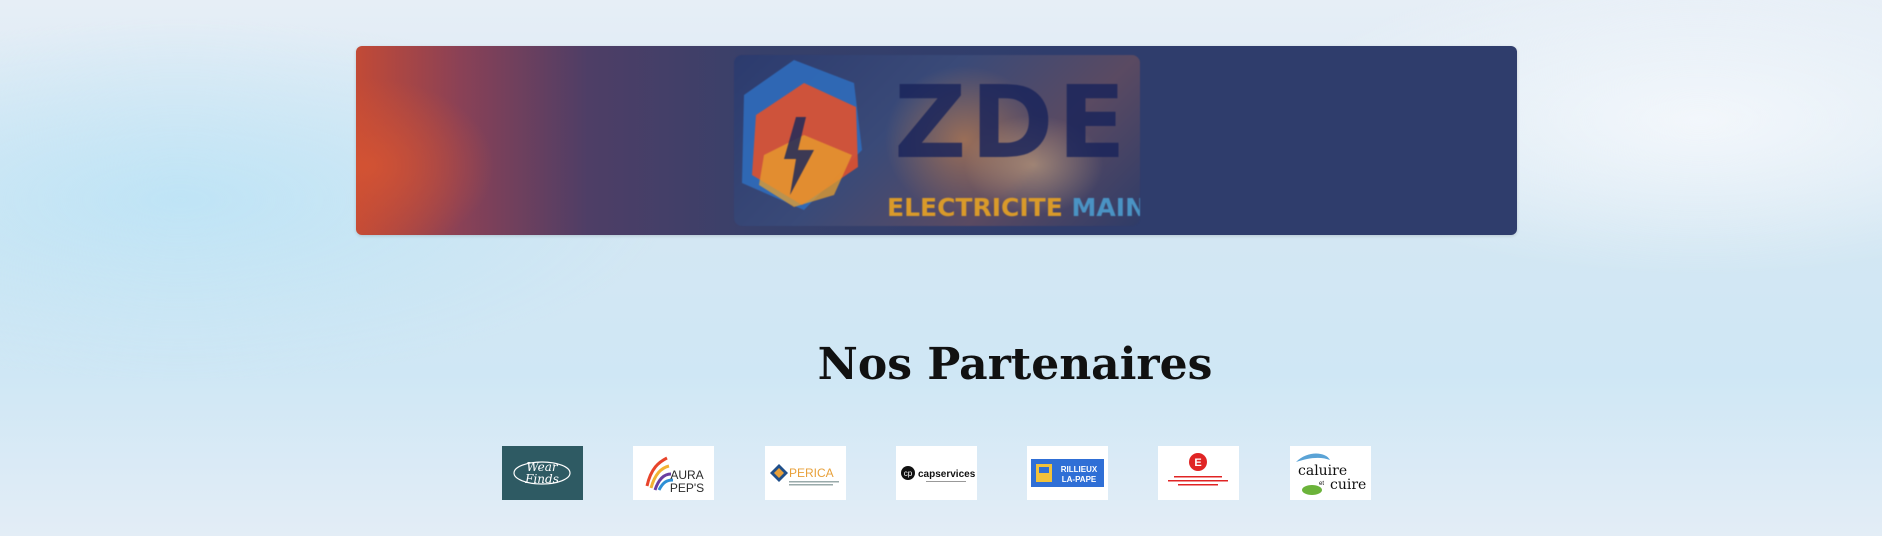  I want to click on partner-logo-rillieux: RILLIEUX LA-PAPE, so click(1067, 473).